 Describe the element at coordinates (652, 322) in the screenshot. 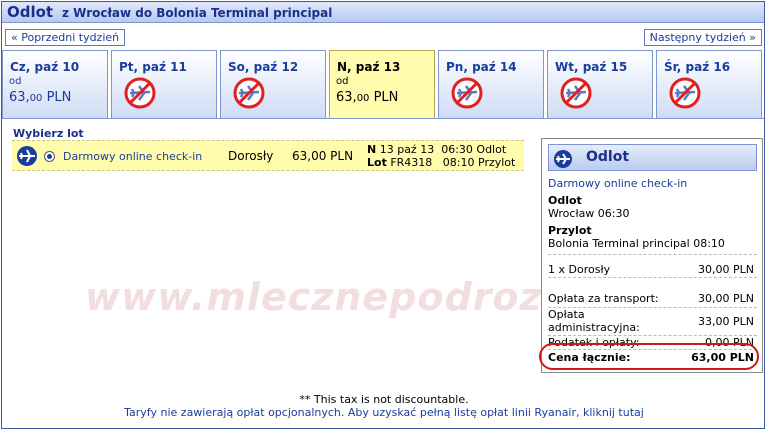

I see `summary-admin-row: Opłata administracyjna: 33,00 PLN` at that location.